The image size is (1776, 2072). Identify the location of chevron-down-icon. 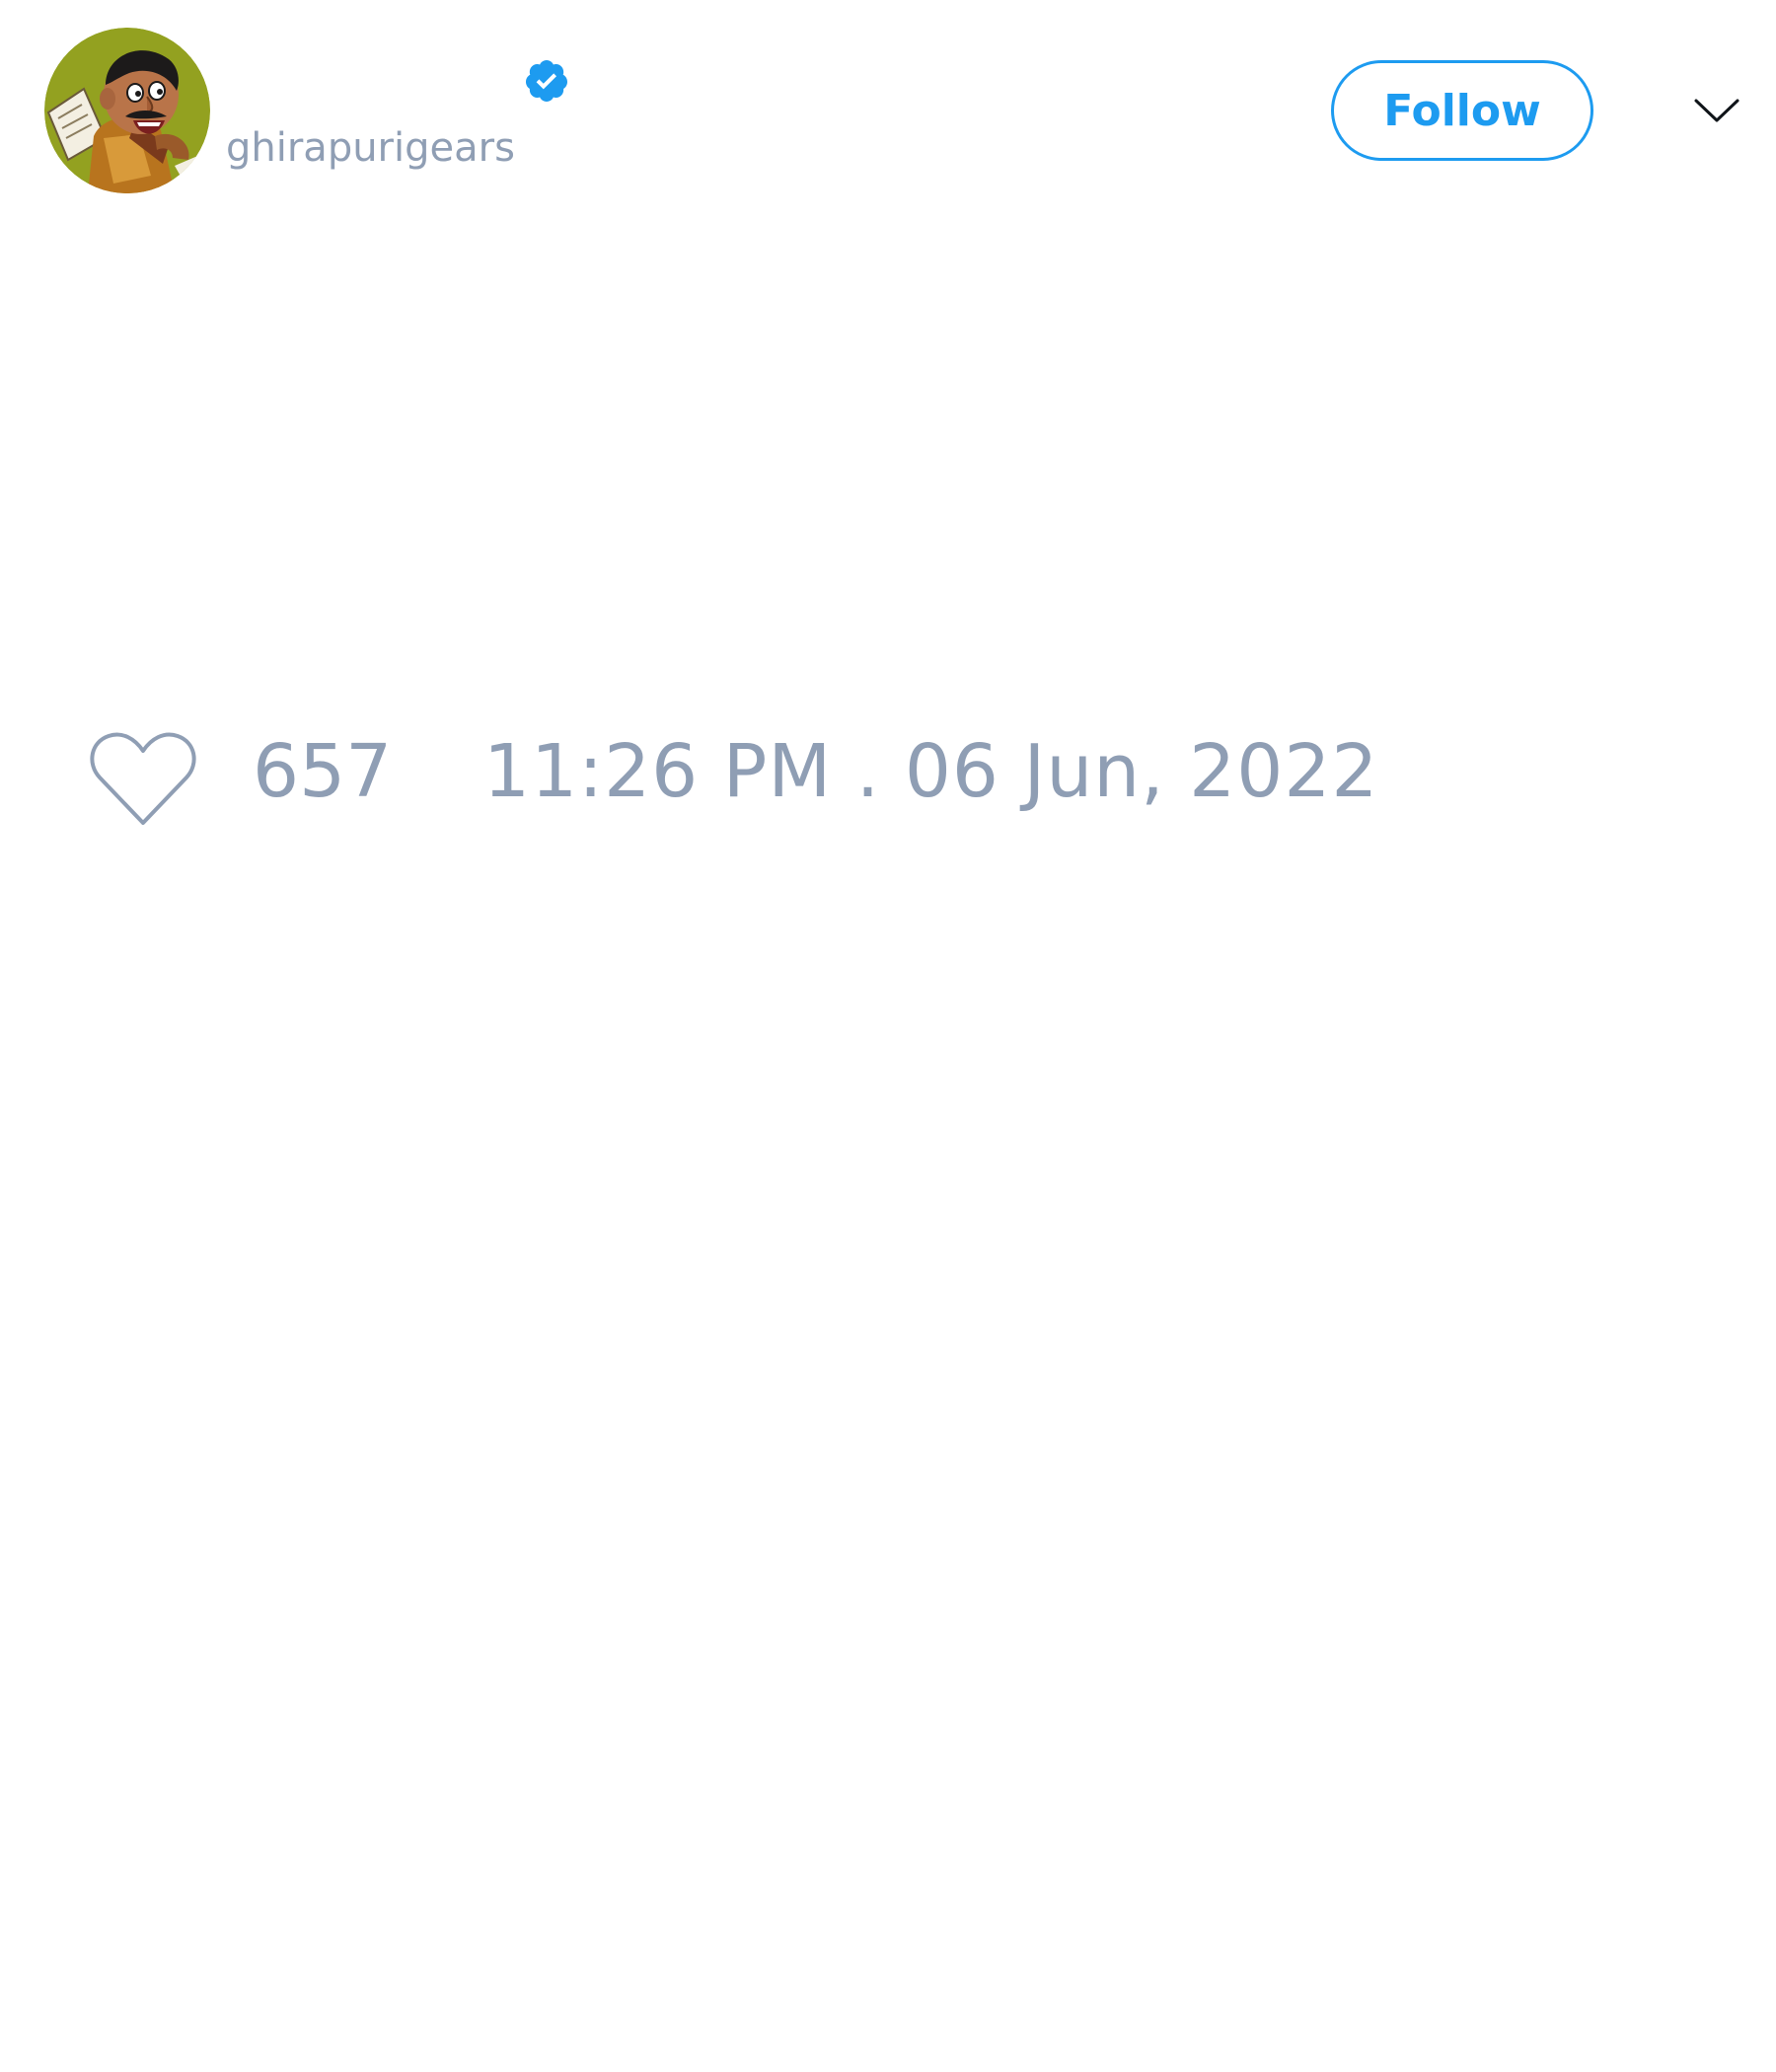
(1717, 111).